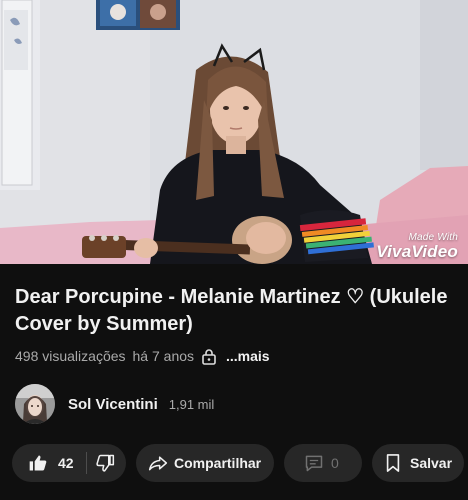  I want to click on share-label: Compartilhar, so click(218, 463).